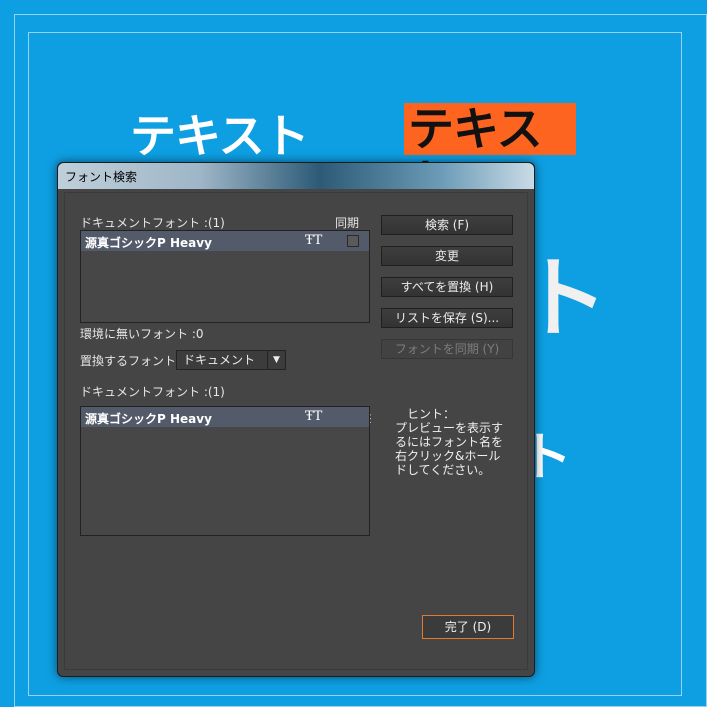  Describe the element at coordinates (132, 361) in the screenshot. I see `replace-with-label: 置換するフォント :` at that location.